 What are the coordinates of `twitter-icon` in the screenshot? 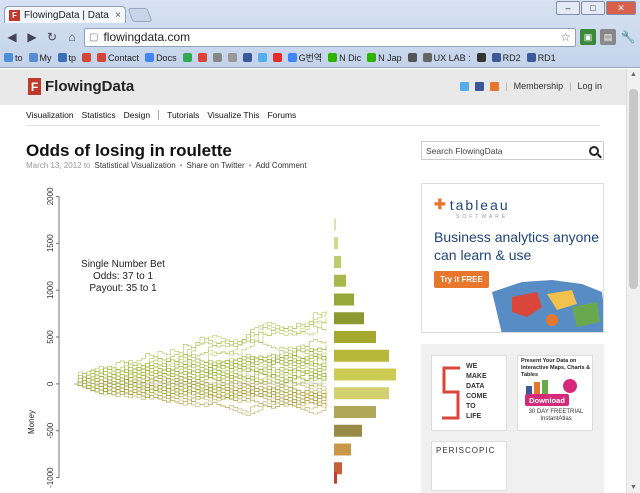 It's located at (465, 86).